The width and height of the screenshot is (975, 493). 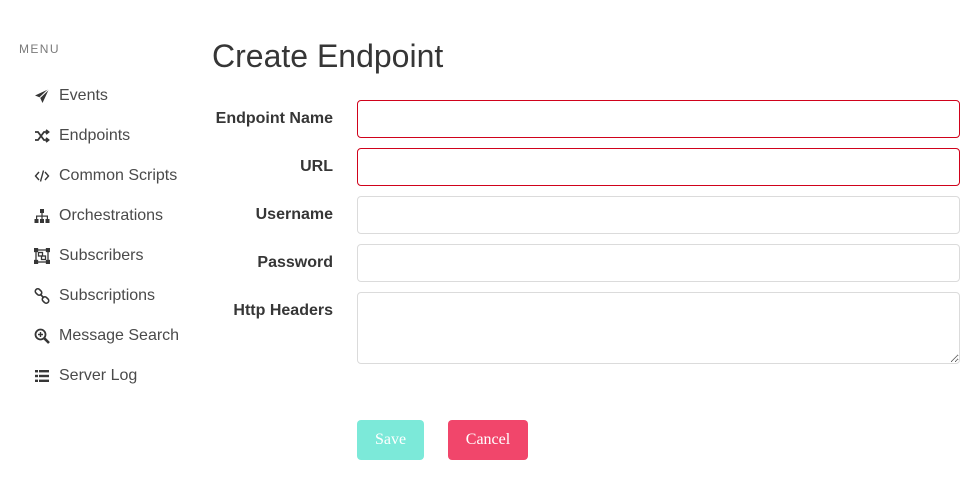 I want to click on object-group-icon, so click(x=42, y=256).